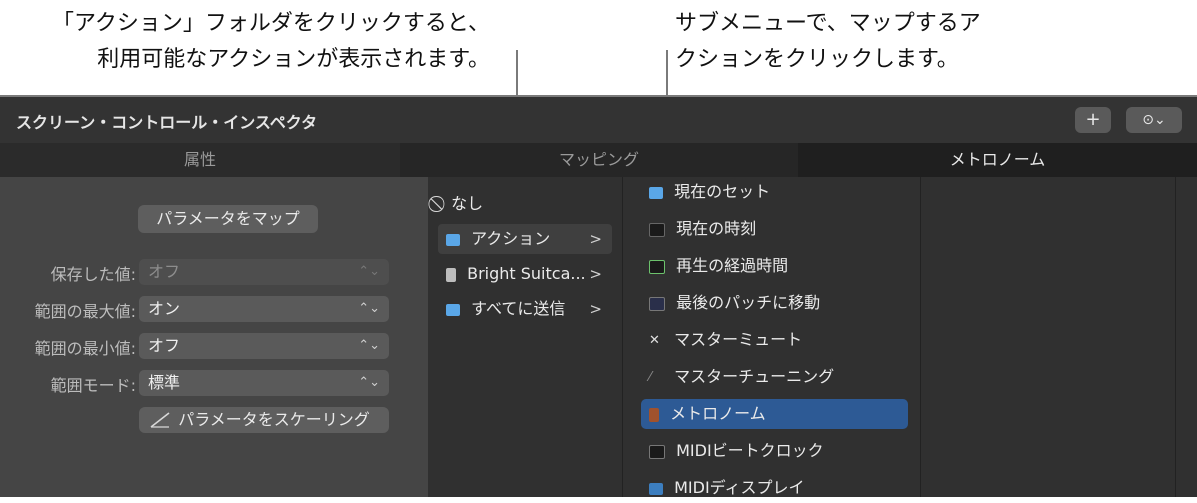 The height and width of the screenshot is (503, 1197). I want to click on clock-icon, so click(657, 229).